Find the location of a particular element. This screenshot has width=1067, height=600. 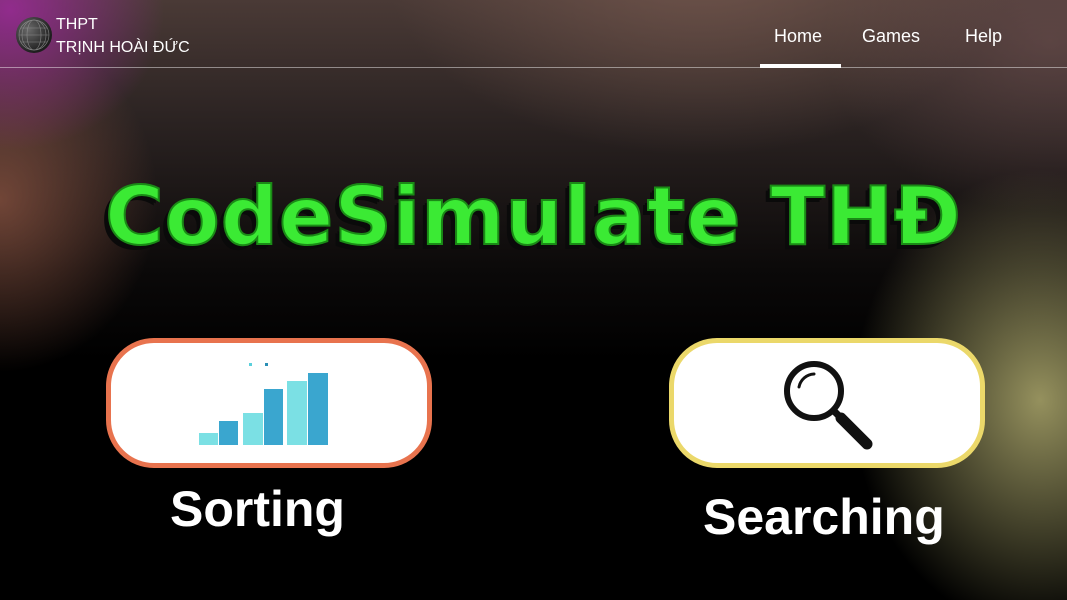

school-name-line2: TRỊNH HOÀI ĐỨC is located at coordinates (123, 47).